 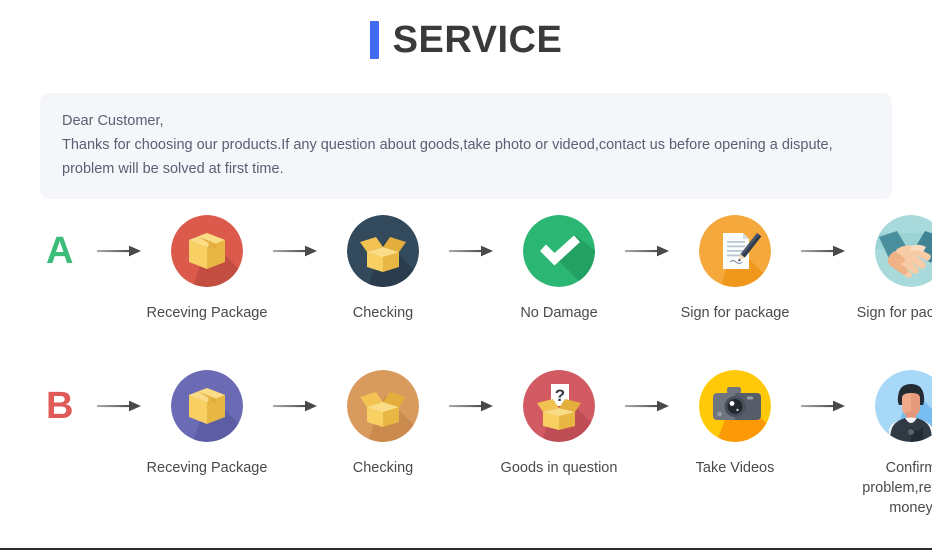 What do you see at coordinates (903, 251) in the screenshot?
I see `handshake-icon` at bounding box center [903, 251].